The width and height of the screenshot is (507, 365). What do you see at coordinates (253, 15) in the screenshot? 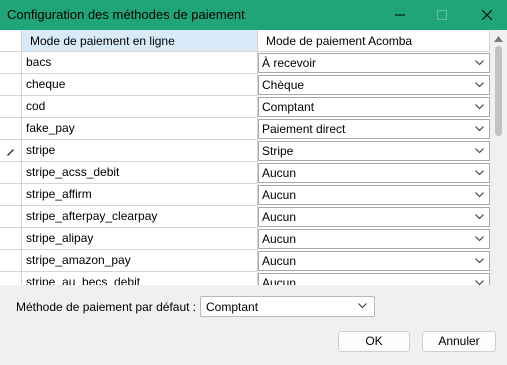
I see `title-bar: Configuration des méthodes de paiement` at bounding box center [253, 15].